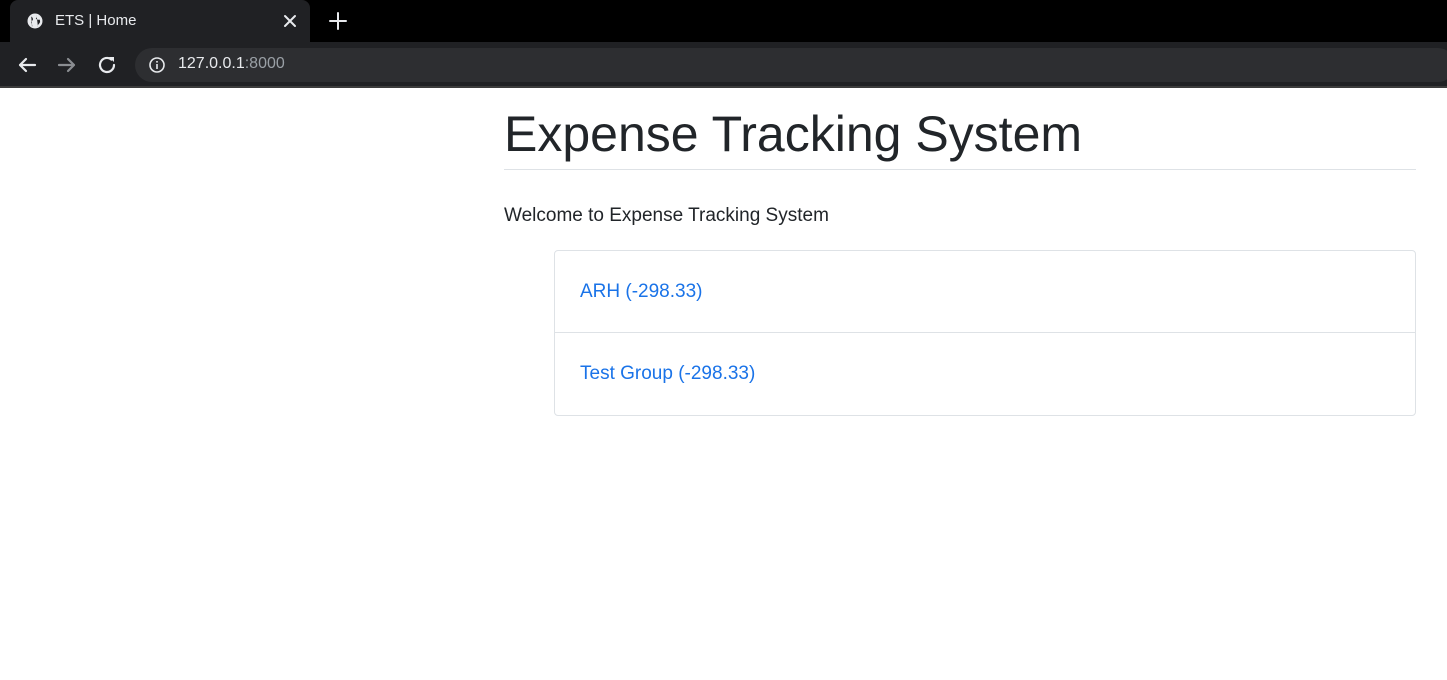 This screenshot has width=1447, height=680. I want to click on url-port: :8000, so click(264, 63).